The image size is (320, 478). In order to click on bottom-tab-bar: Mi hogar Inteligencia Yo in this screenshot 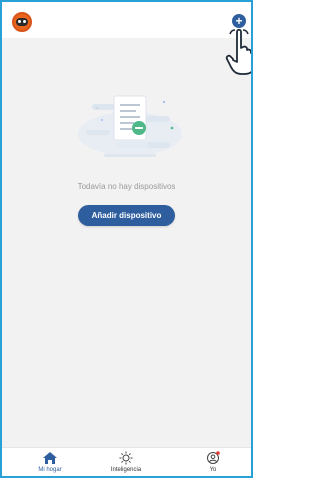, I will do `click(126, 461)`.